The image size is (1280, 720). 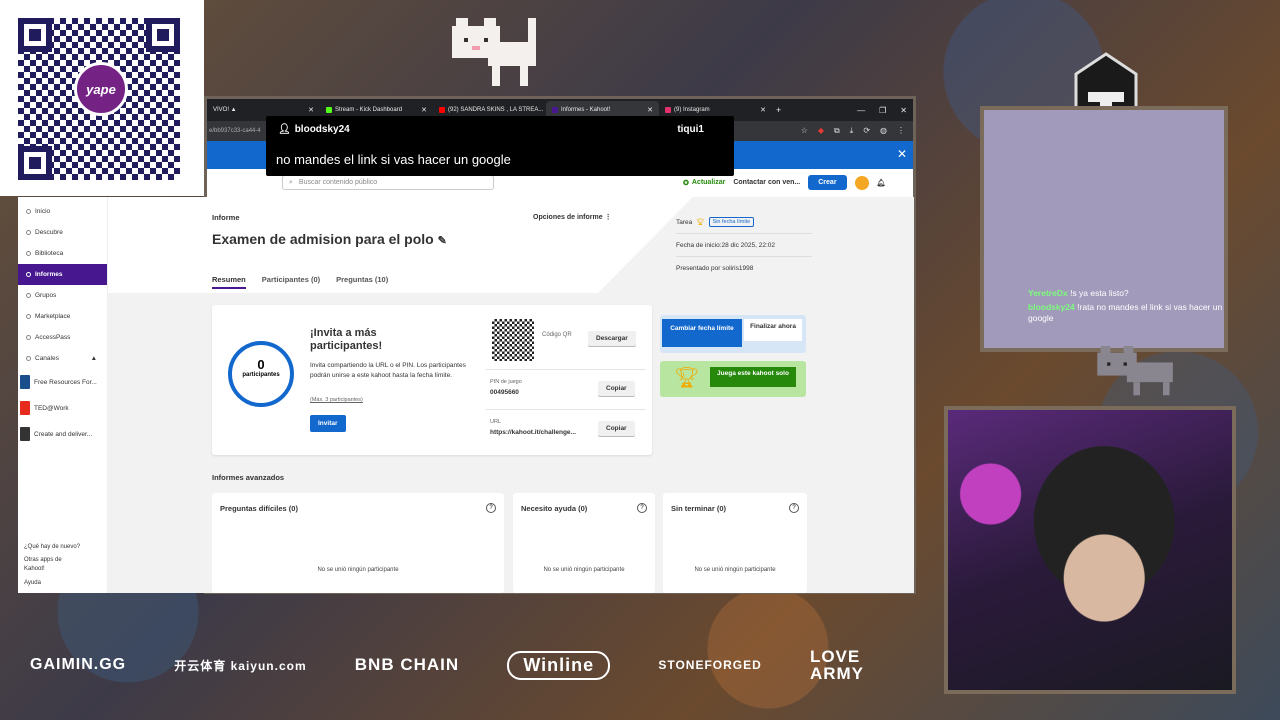 What do you see at coordinates (226, 217) in the screenshot?
I see `report-label: Informe` at bounding box center [226, 217].